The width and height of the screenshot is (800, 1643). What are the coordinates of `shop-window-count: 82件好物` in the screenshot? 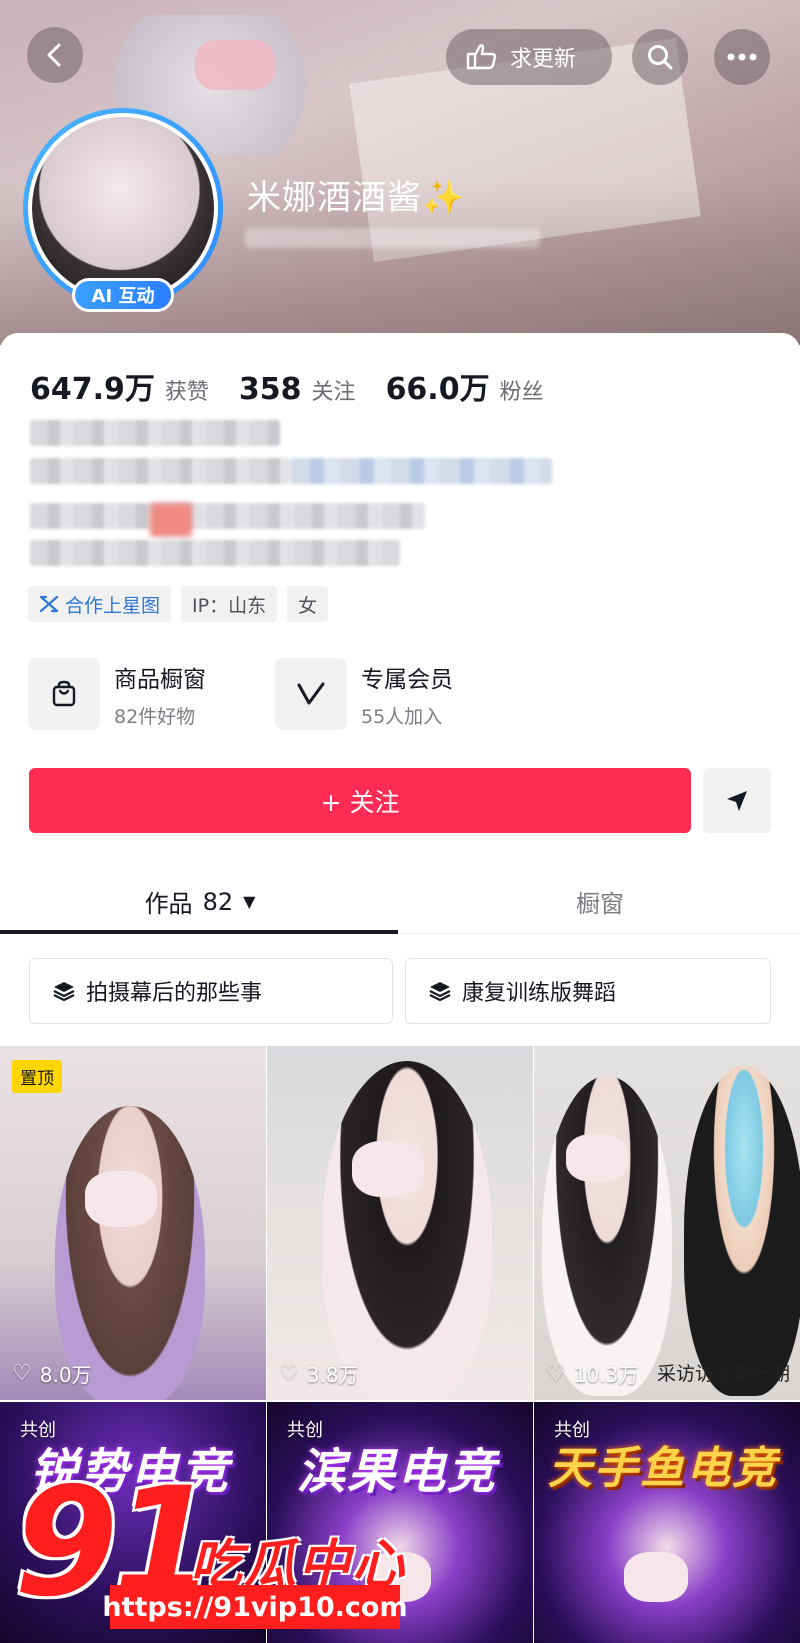 It's located at (155, 716).